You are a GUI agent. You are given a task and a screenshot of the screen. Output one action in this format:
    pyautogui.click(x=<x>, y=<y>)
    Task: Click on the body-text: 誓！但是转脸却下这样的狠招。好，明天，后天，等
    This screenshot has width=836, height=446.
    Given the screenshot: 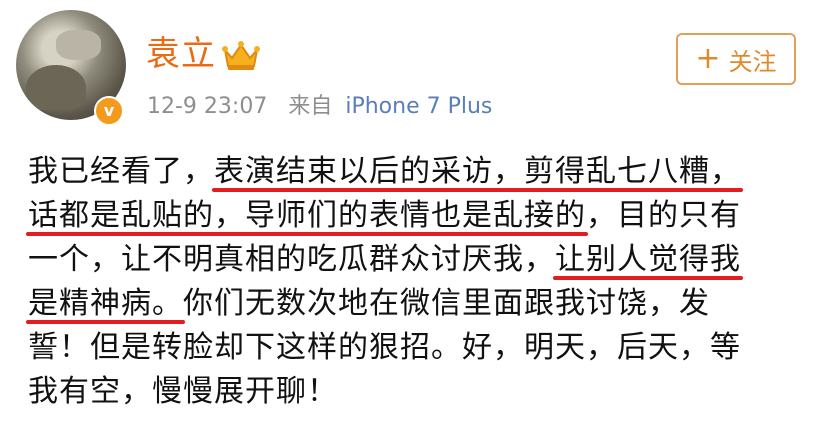 What is the action you would take?
    pyautogui.click(x=384, y=347)
    